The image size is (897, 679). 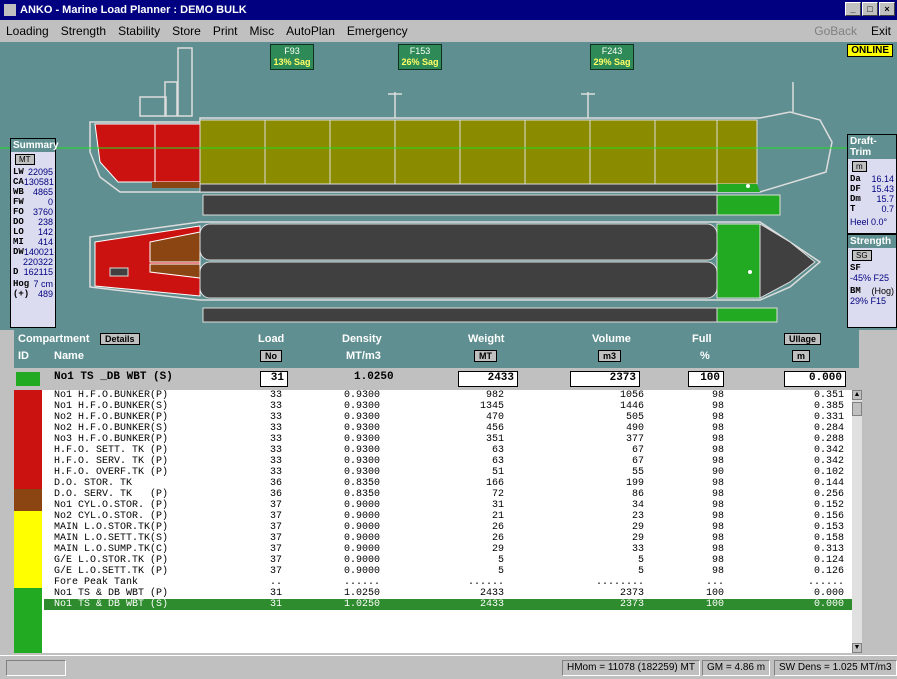 I want to click on table-row: H.F.O. SETT. TK (P) 33 0.9300 63 67 98 0.342, so click(x=448, y=450).